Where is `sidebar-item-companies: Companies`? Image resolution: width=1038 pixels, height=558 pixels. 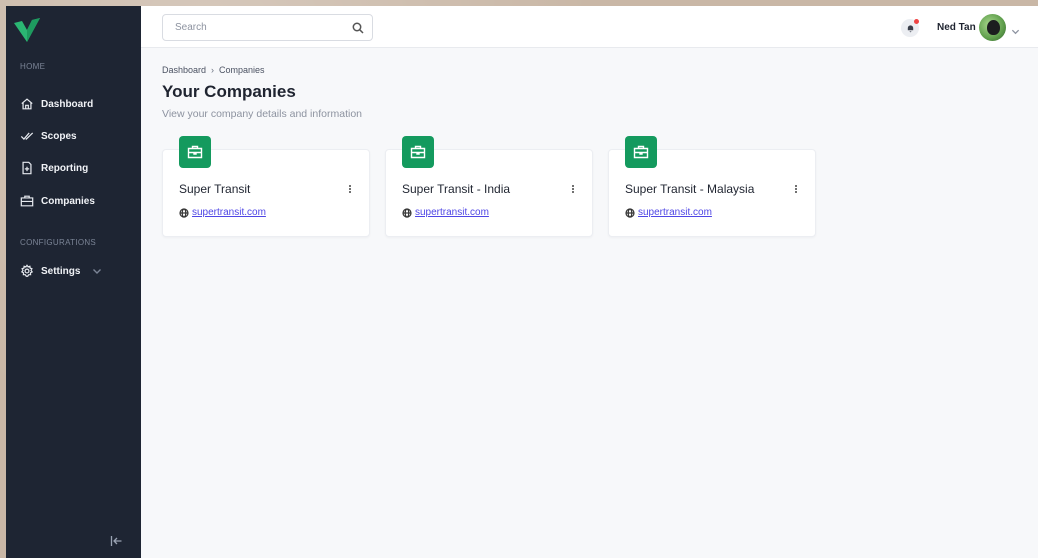
sidebar-item-companies: Companies is located at coordinates (57, 201).